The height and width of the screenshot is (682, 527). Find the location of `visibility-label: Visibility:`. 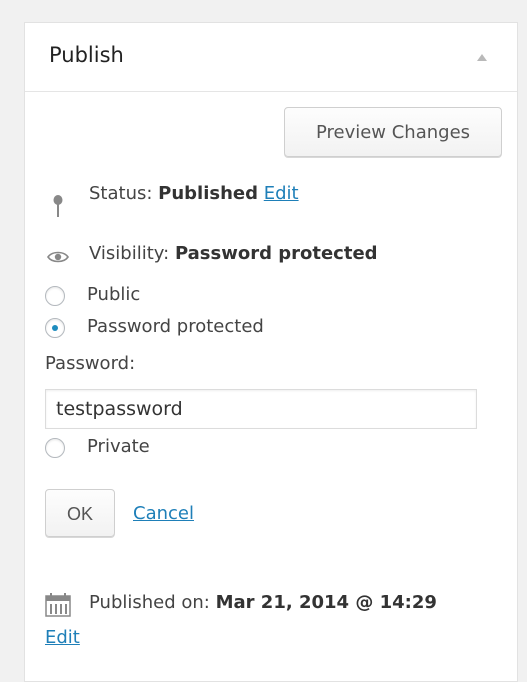

visibility-label: Visibility: is located at coordinates (129, 253).